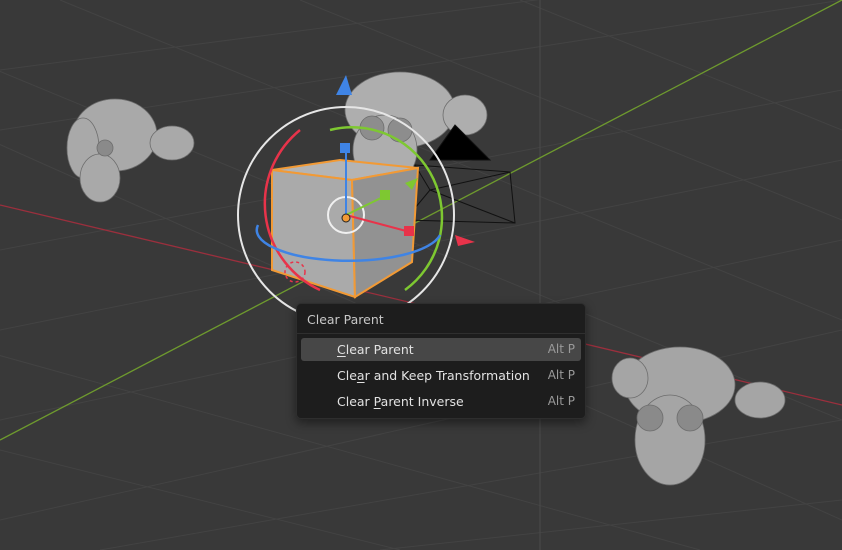  Describe the element at coordinates (441, 319) in the screenshot. I see `menu-title: Clear Parent` at that location.